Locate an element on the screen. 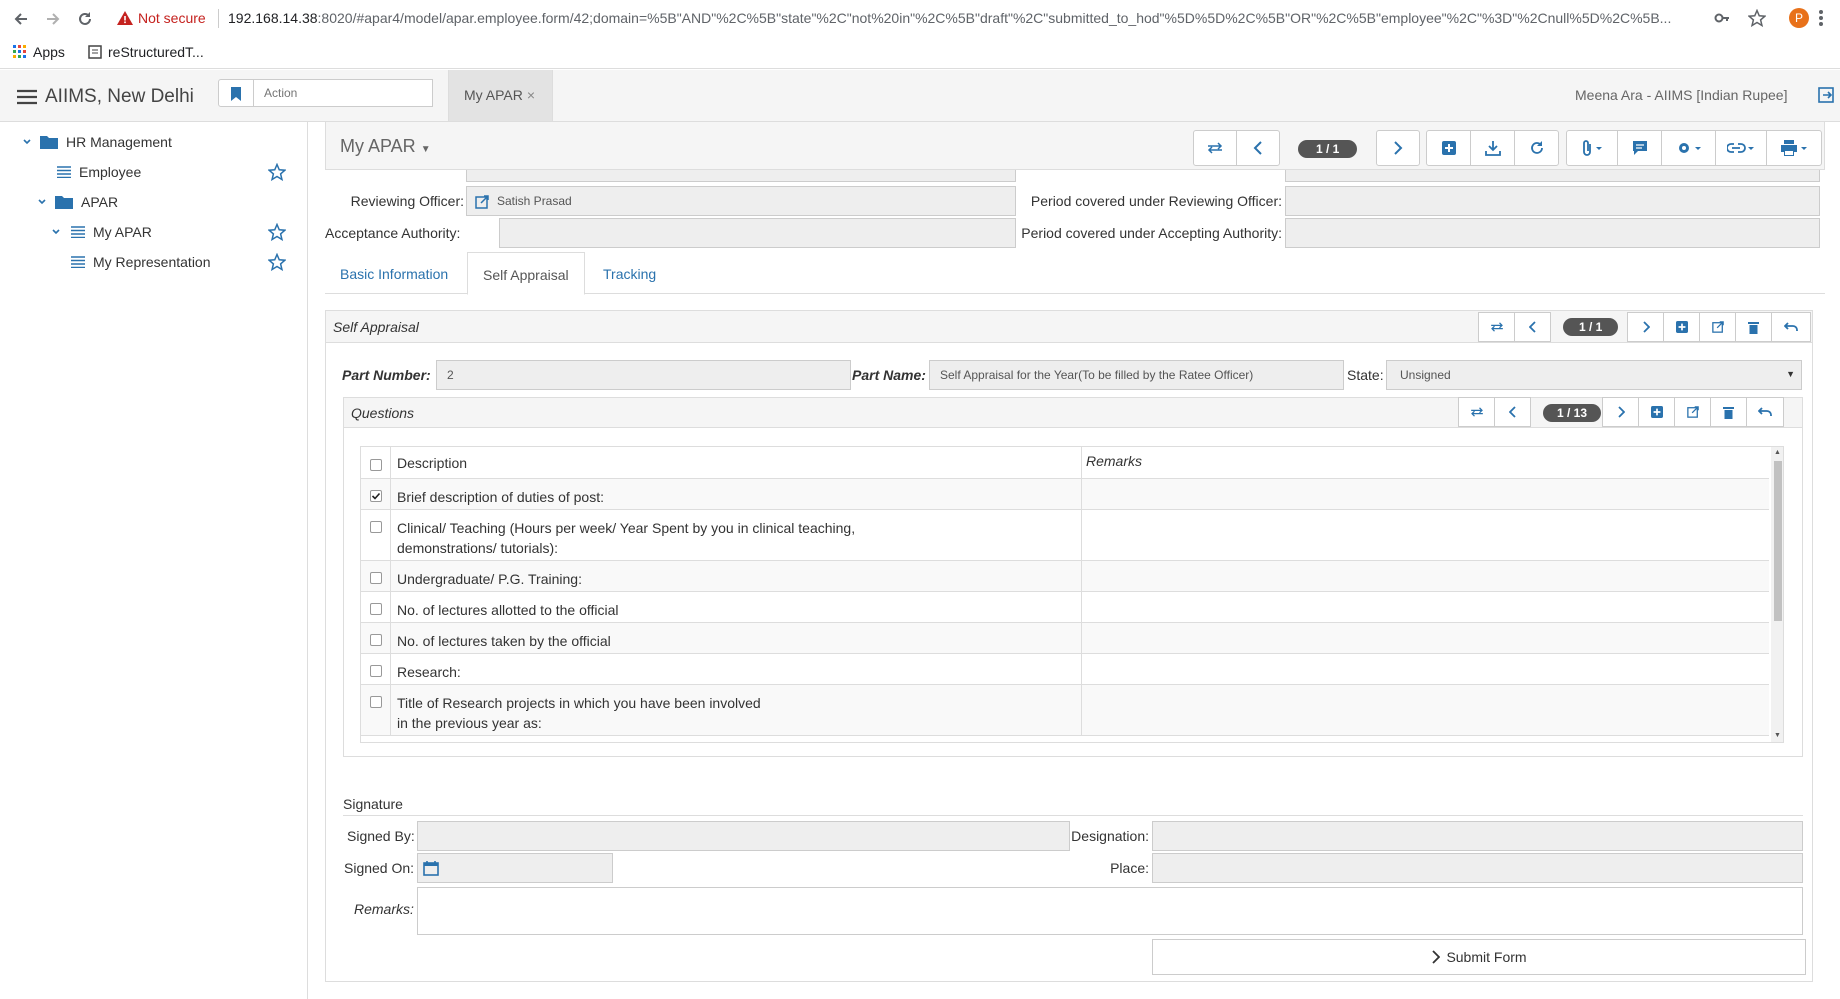  table-row: No. of lectures allotted to the official is located at coordinates (1065, 607).